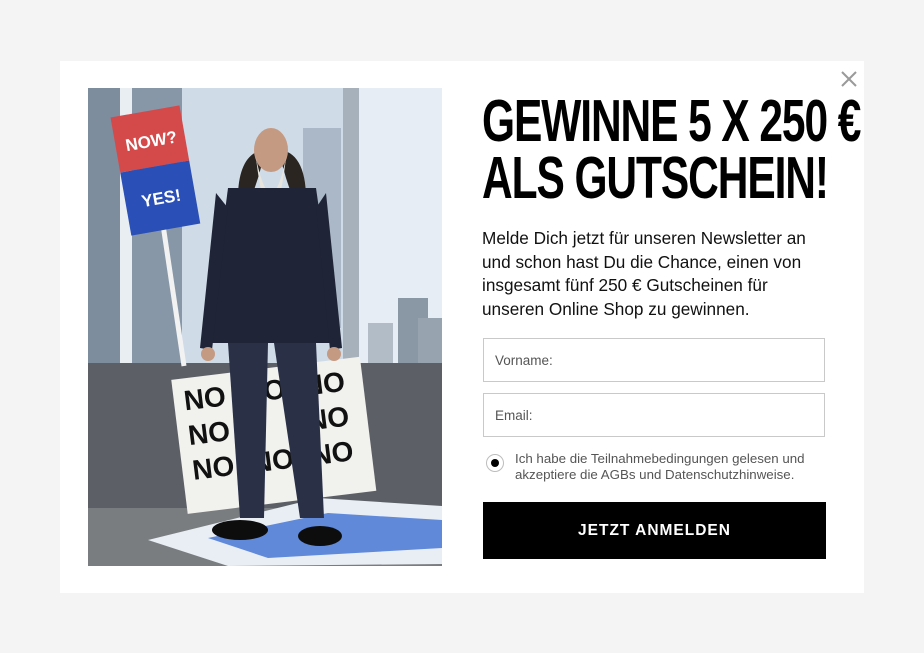 The width and height of the screenshot is (924, 653). I want to click on poster-no-1: NO, so click(204, 398).